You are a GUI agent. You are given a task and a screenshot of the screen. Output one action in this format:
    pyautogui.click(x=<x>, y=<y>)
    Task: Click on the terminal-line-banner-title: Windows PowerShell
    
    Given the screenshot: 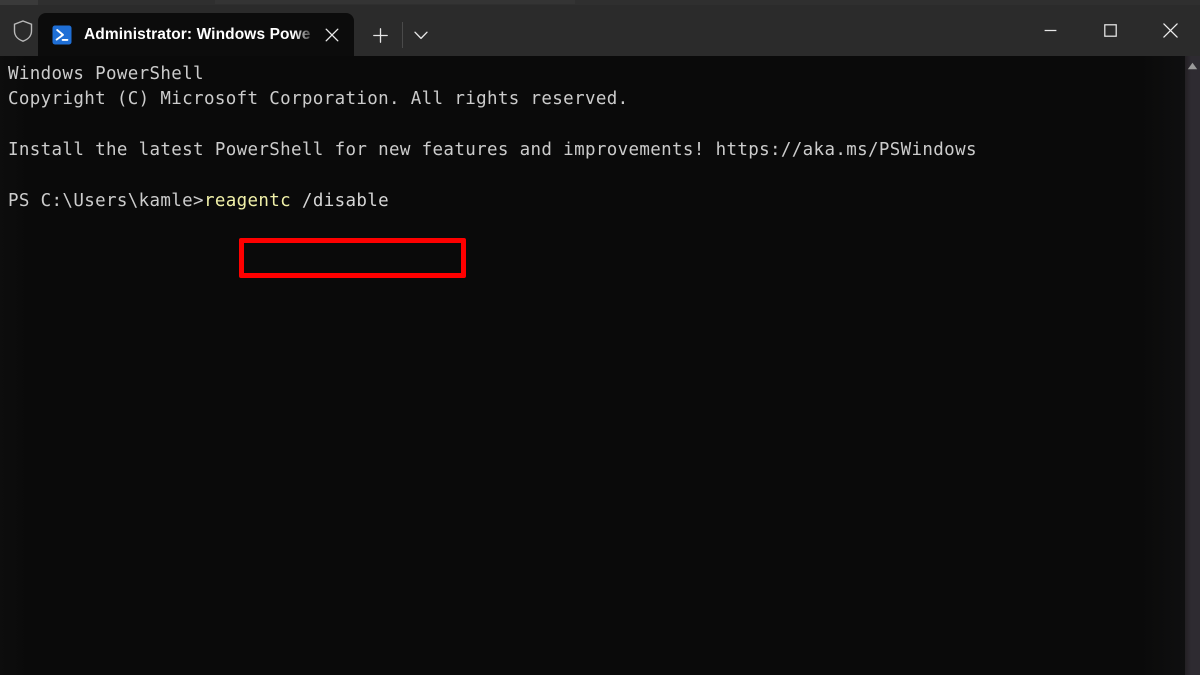 What is the action you would take?
    pyautogui.click(x=106, y=74)
    